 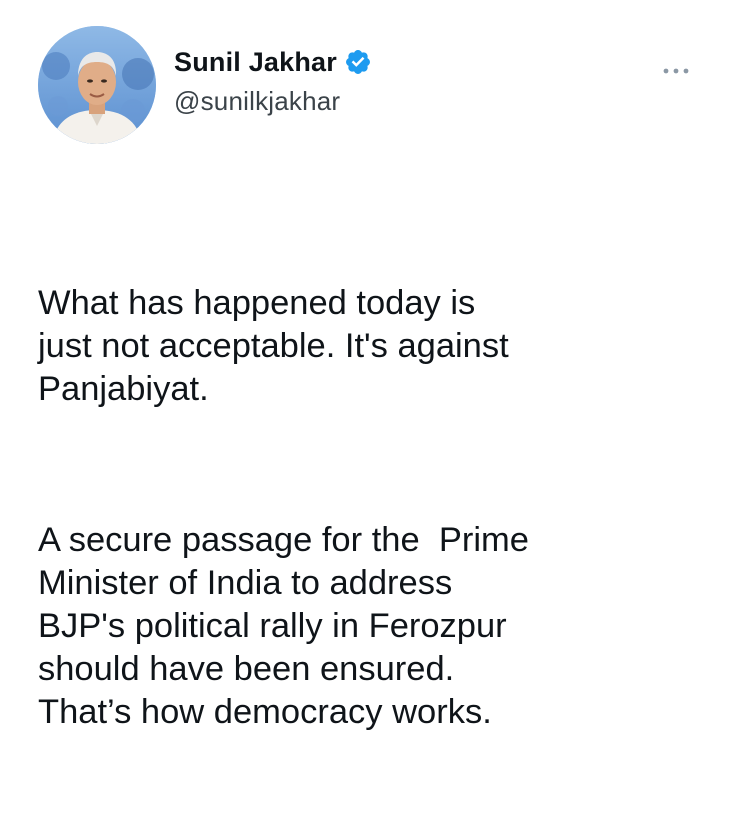 I want to click on display-name-row: Sunil Jakhar, so click(x=273, y=62).